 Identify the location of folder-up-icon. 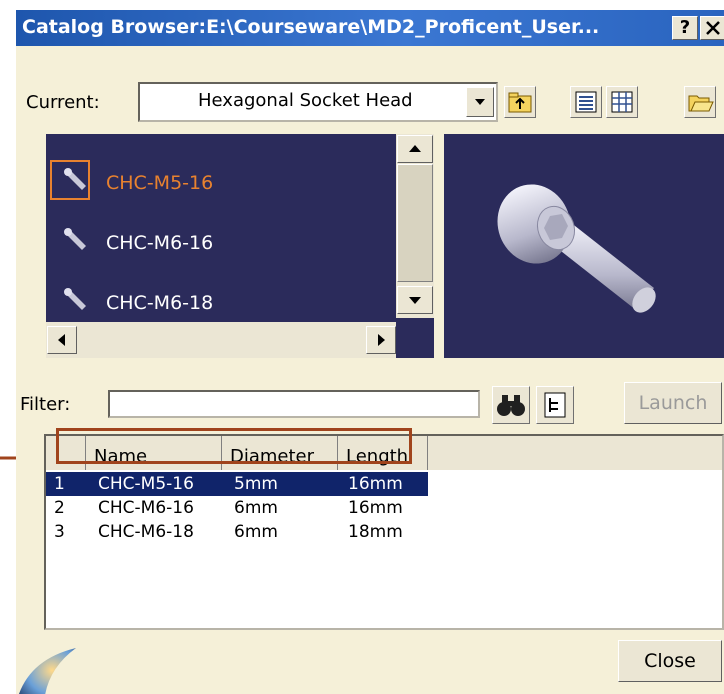
(520, 102).